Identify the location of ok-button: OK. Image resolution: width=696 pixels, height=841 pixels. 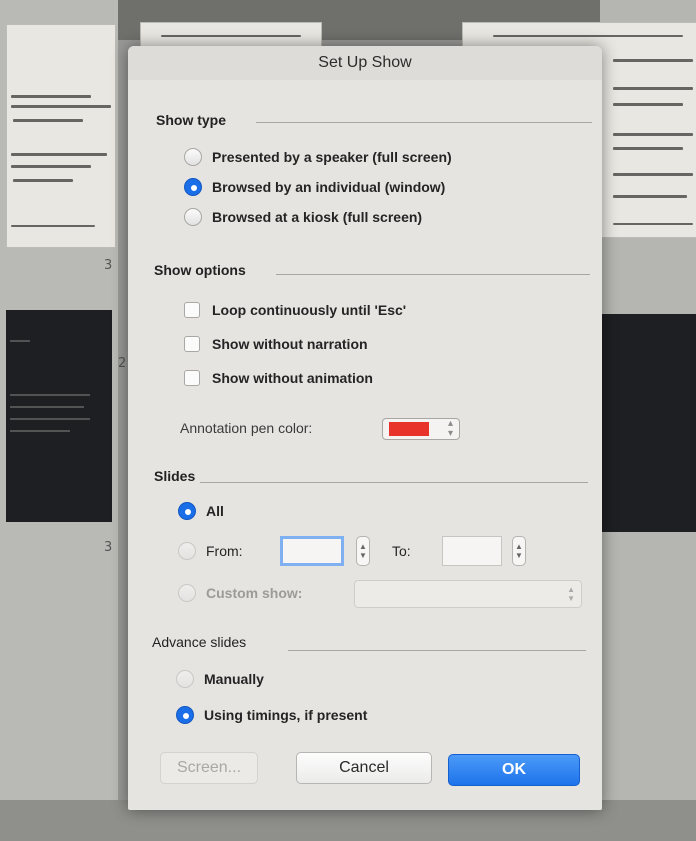
(514, 770).